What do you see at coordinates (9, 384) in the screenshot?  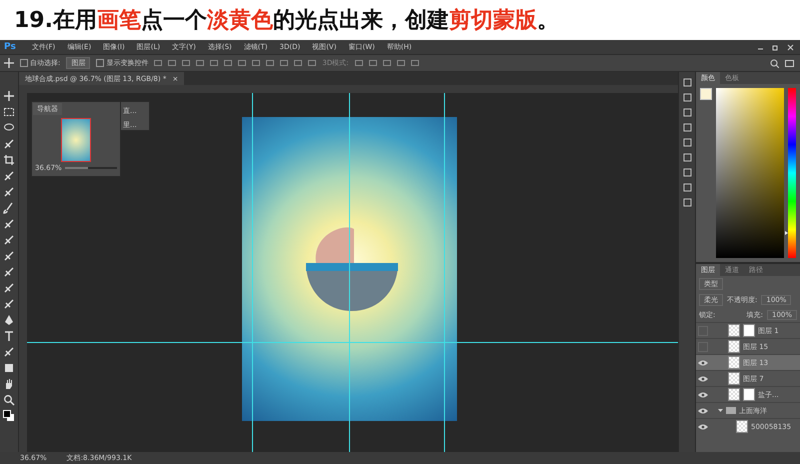 I see `hand-tool-icon` at bounding box center [9, 384].